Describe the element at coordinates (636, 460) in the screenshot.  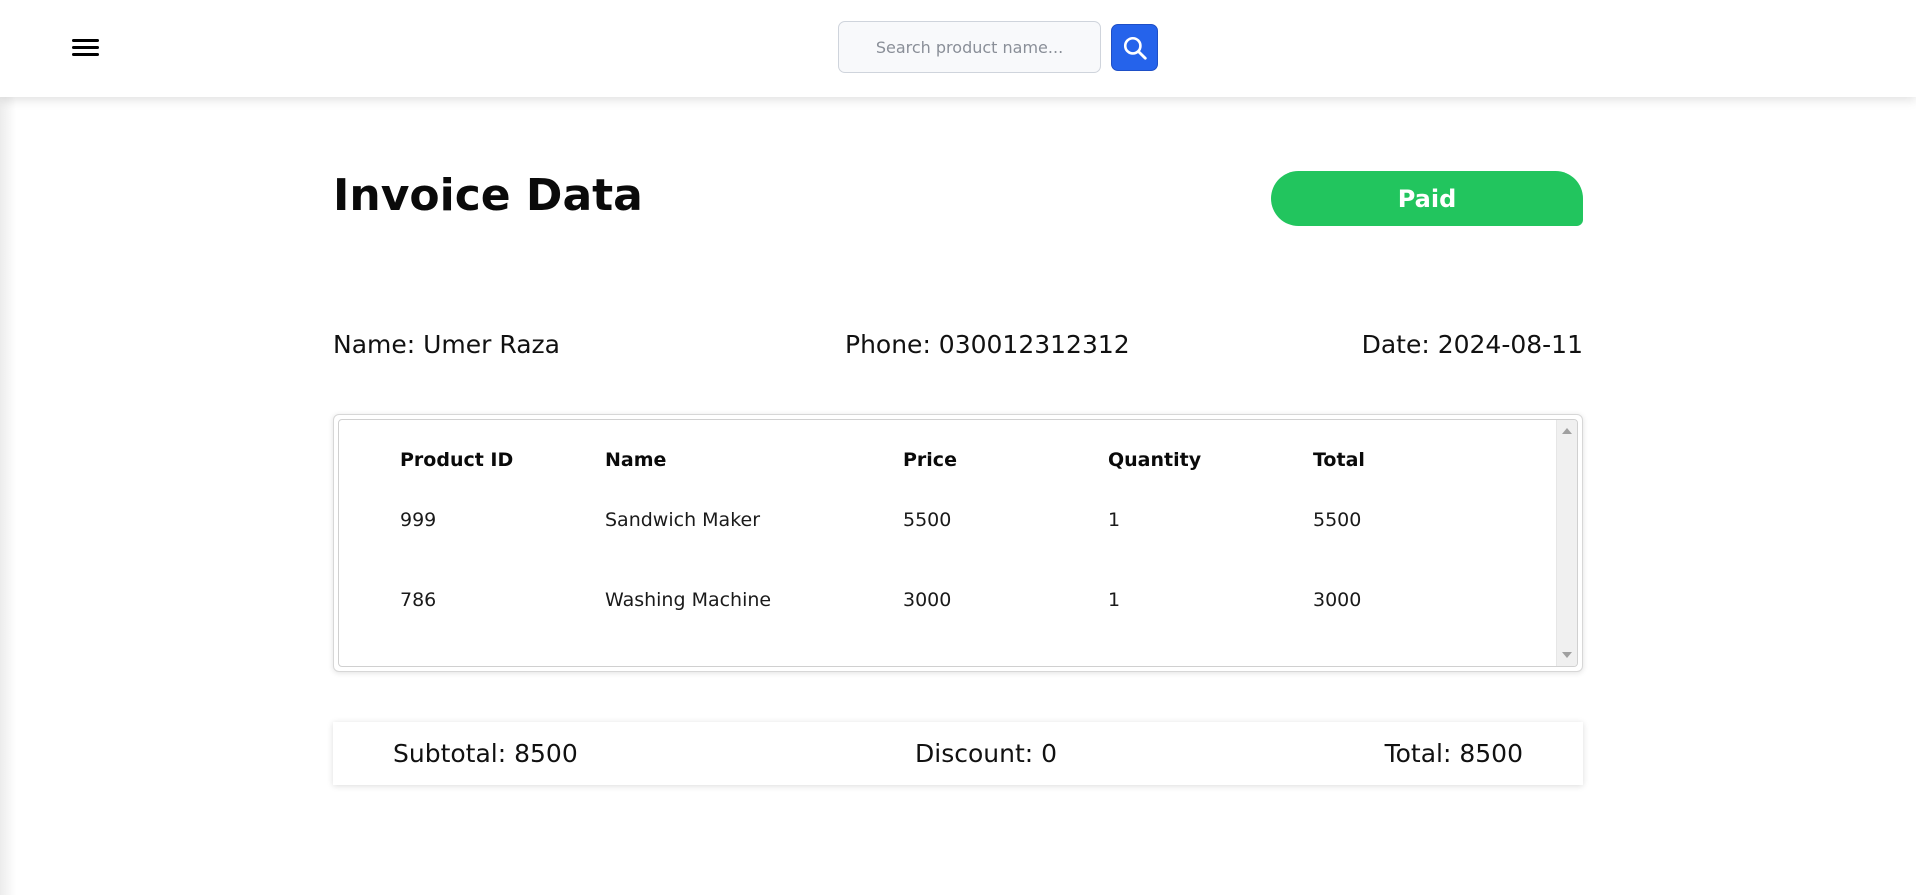
I see `column-header-name: Name` at that location.